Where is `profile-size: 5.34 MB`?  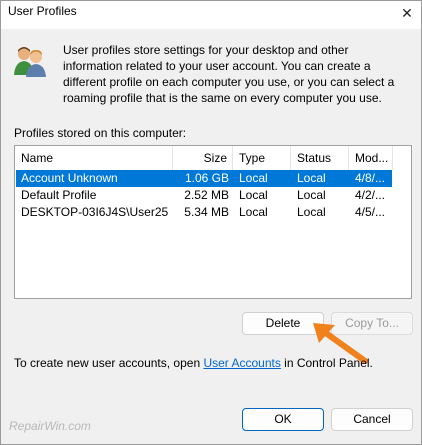
profile-size: 5.34 MB is located at coordinates (206, 212).